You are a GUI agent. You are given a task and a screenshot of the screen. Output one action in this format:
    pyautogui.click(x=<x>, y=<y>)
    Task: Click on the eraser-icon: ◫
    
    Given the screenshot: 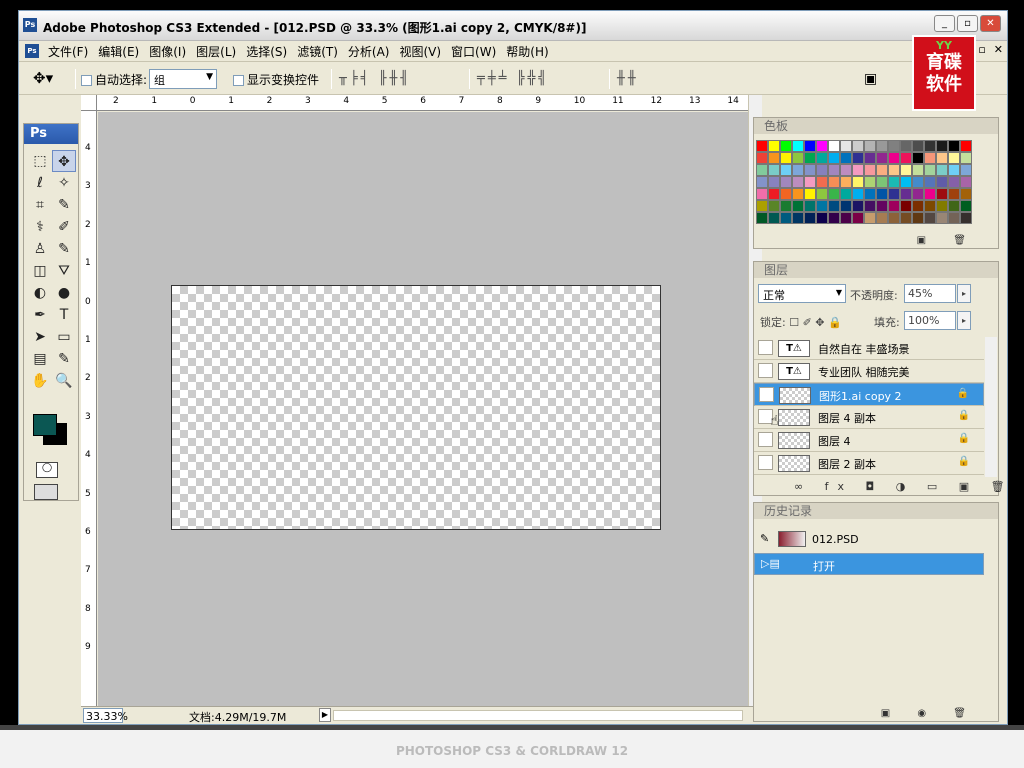 What is the action you would take?
    pyautogui.click(x=40, y=271)
    